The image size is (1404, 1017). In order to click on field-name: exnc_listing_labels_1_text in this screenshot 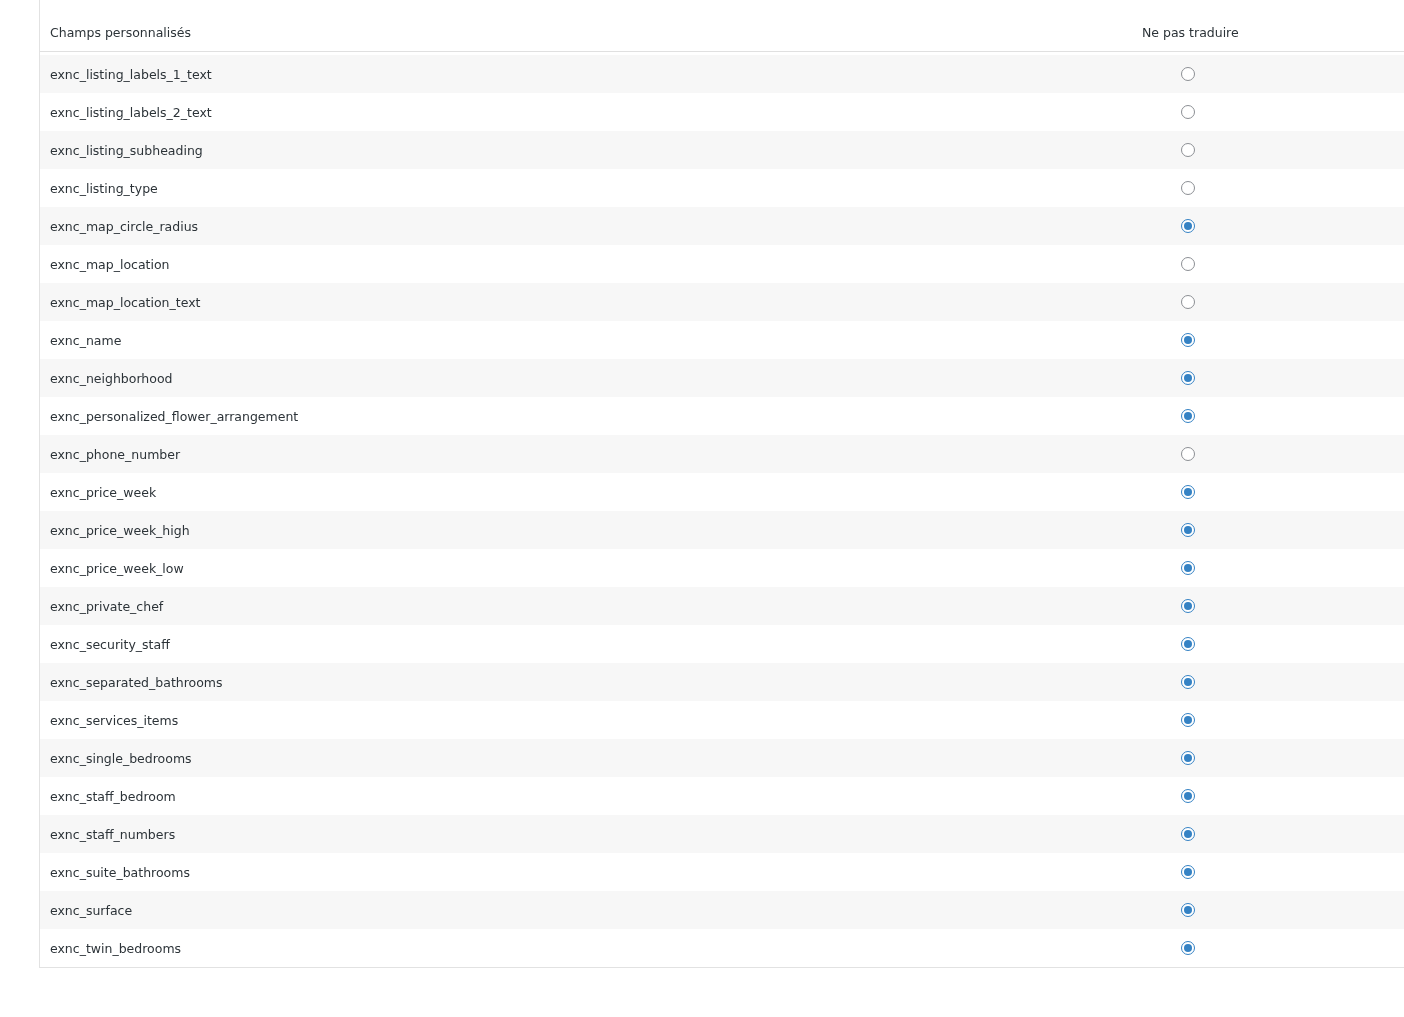, I will do `click(130, 74)`.